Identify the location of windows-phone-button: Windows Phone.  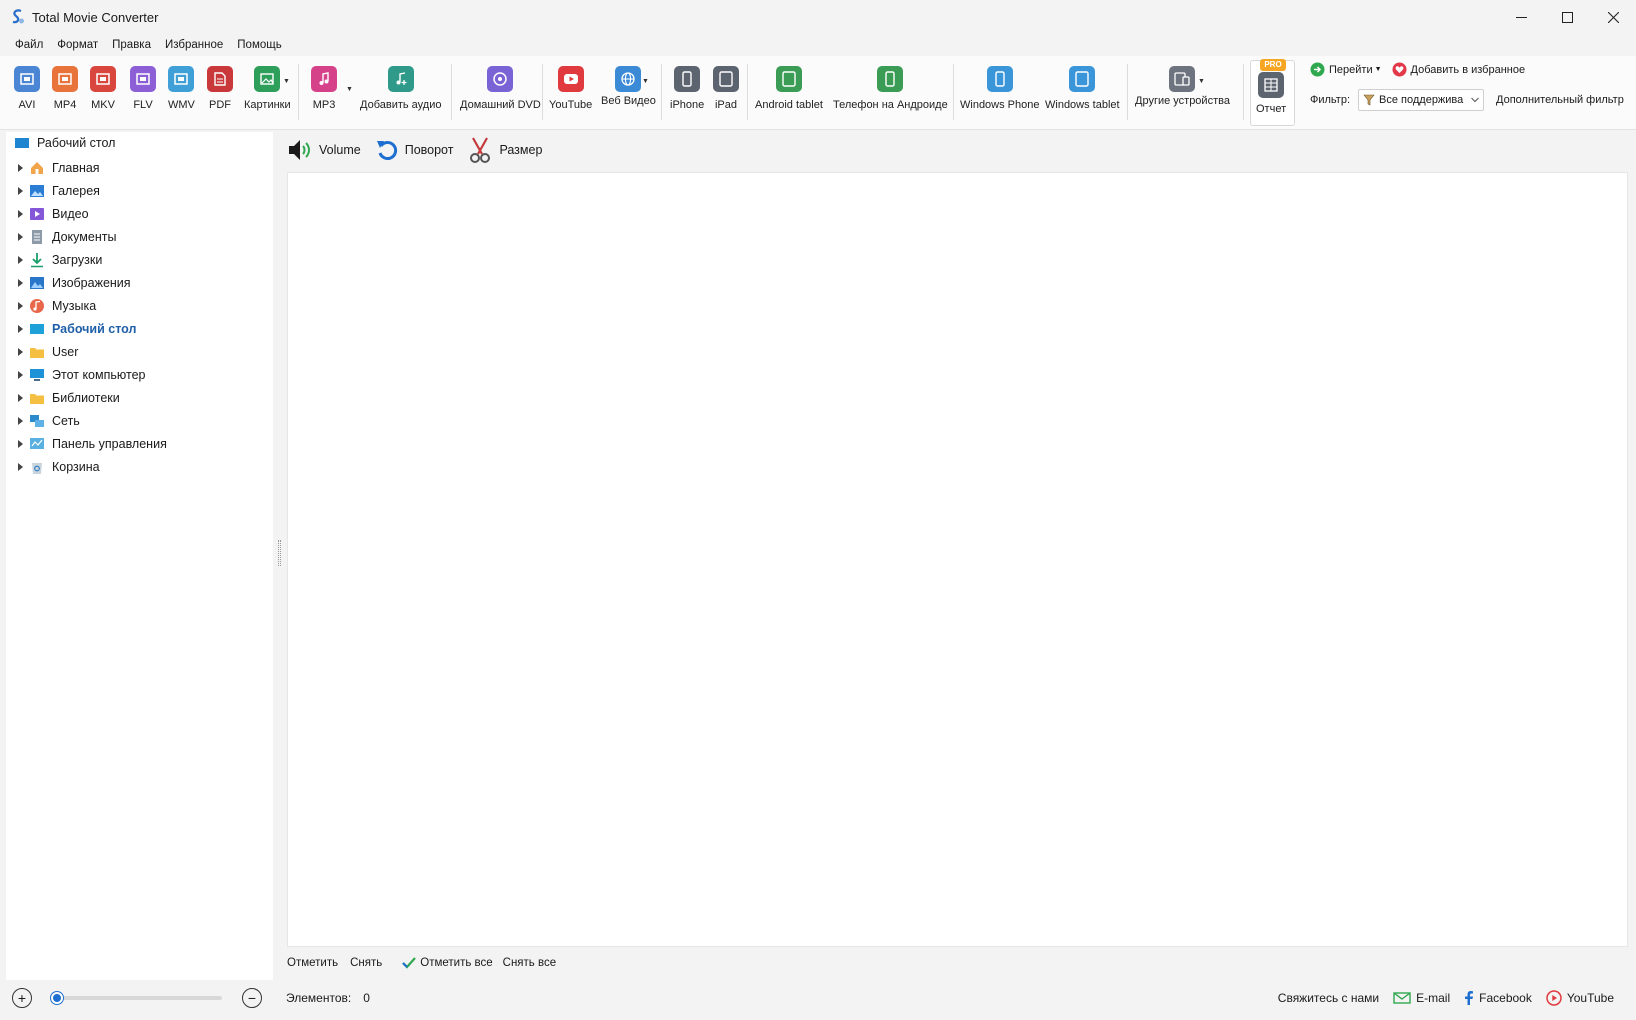
(1000, 88).